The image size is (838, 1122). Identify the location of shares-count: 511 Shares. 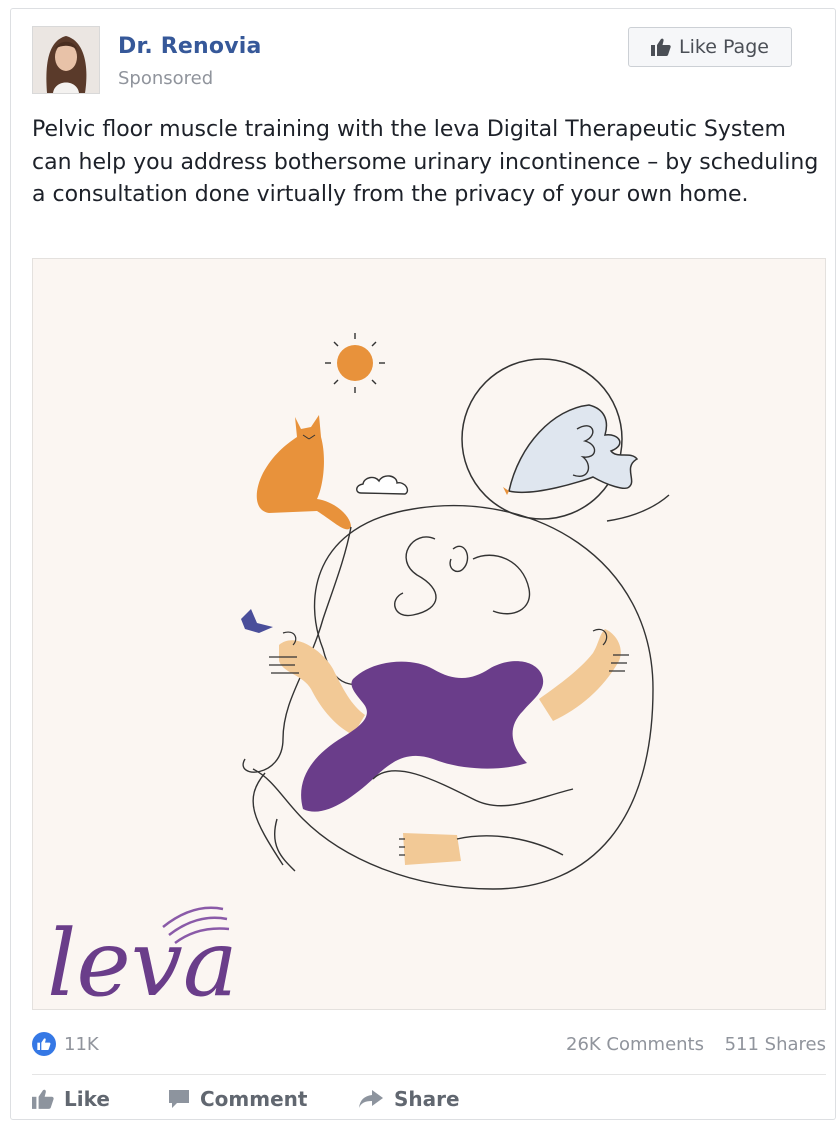
(775, 1044).